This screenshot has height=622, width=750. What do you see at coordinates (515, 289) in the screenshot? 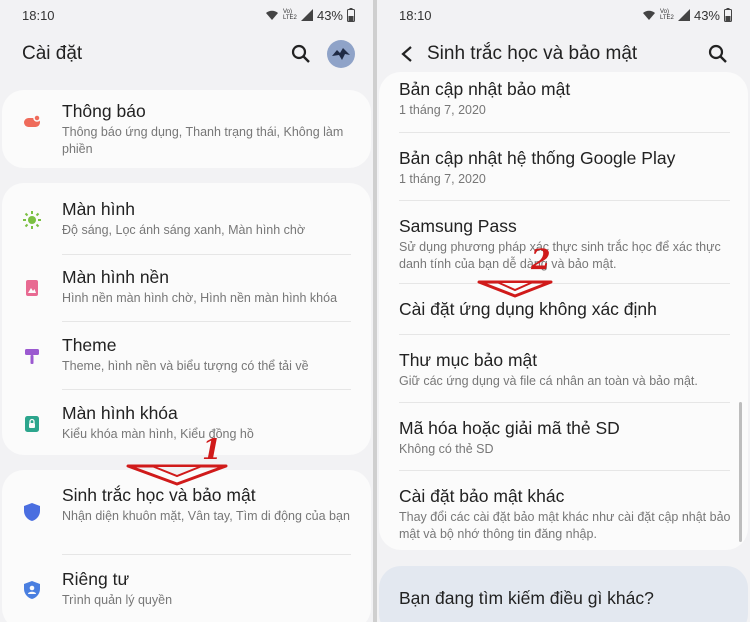
I see `annotation-arrow-icon` at bounding box center [515, 289].